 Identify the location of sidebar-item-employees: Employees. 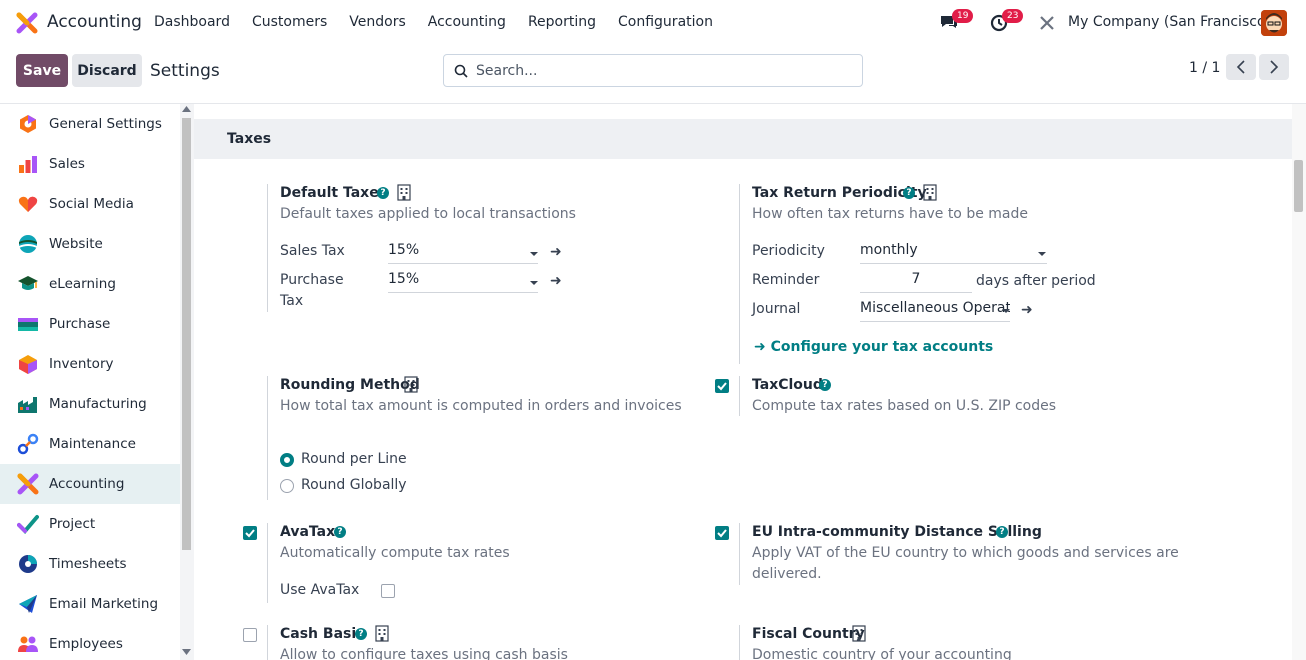
(90, 642).